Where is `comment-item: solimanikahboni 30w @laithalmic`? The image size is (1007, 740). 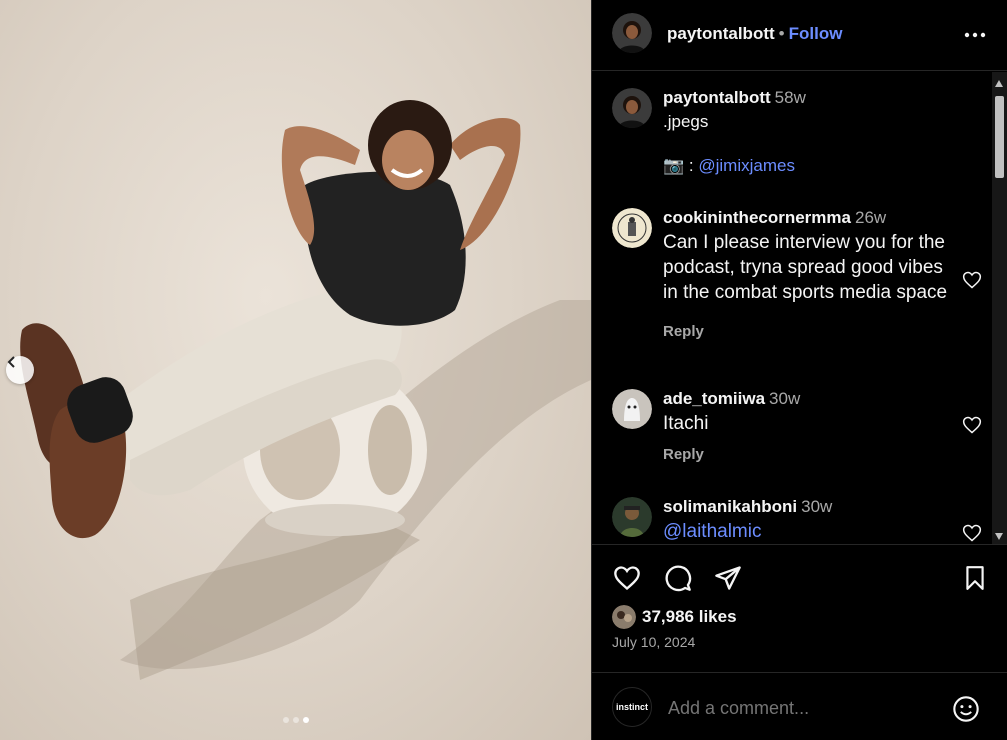
comment-item: solimanikahboni 30w @laithalmic is located at coordinates (797, 520).